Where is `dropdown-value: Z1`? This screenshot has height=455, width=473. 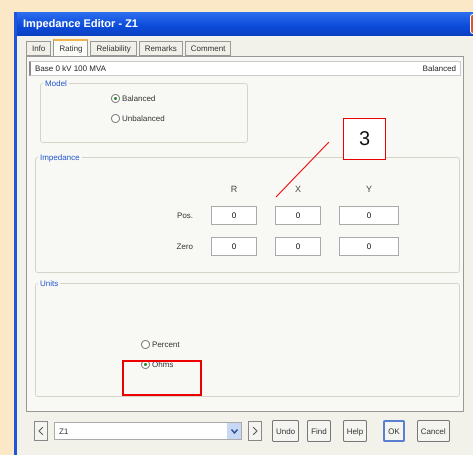 dropdown-value: Z1 is located at coordinates (63, 431).